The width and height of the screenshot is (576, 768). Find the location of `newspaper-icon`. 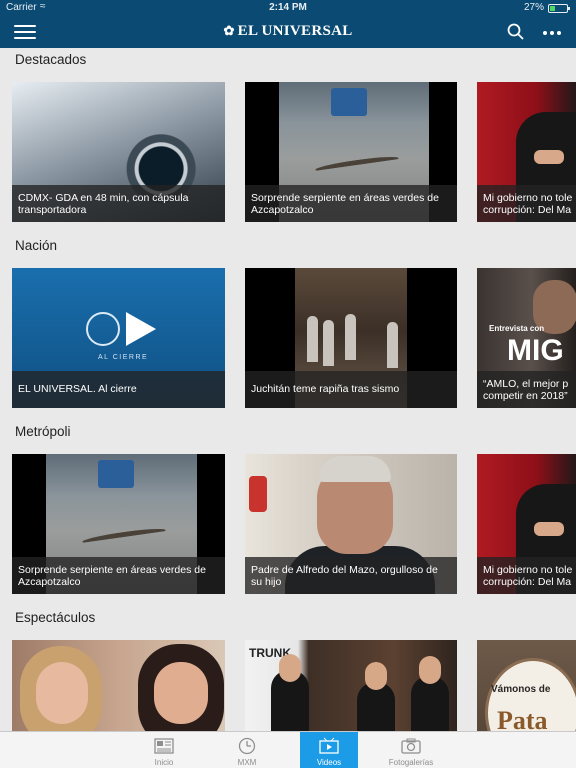

newspaper-icon is located at coordinates (164, 746).